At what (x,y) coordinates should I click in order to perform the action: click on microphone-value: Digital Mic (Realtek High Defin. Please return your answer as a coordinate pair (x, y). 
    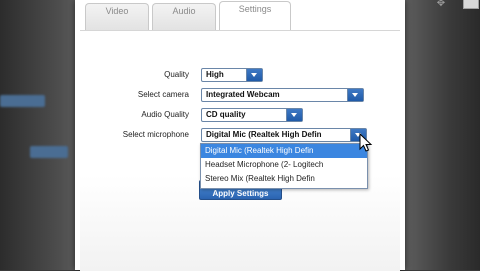
    Looking at the image, I should click on (264, 134).